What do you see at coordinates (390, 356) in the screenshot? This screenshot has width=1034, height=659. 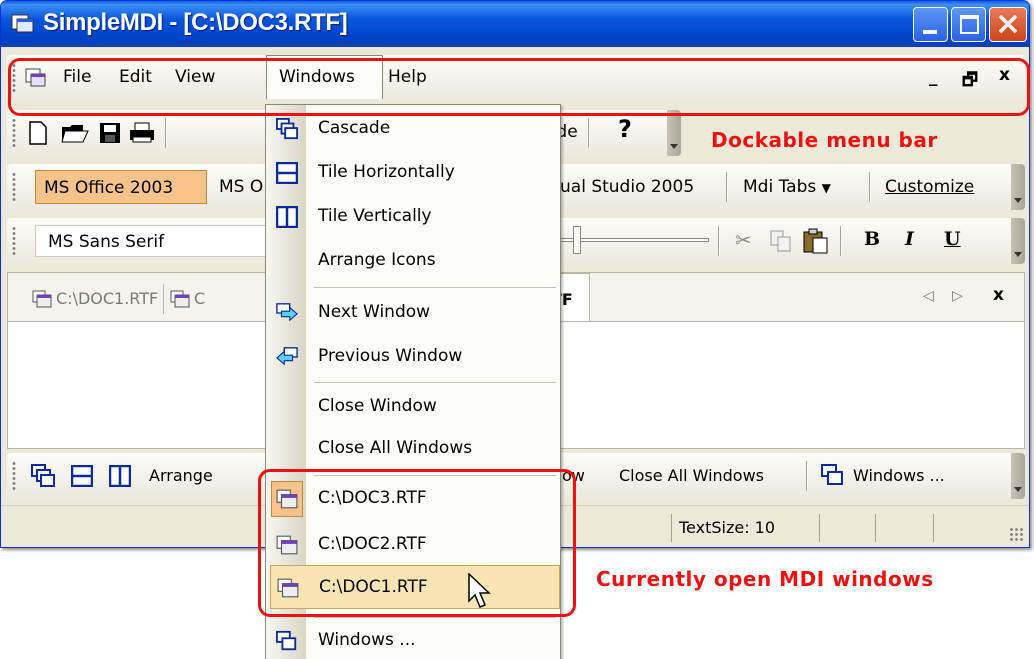 I see `menu-item-label: Previous Window` at bounding box center [390, 356].